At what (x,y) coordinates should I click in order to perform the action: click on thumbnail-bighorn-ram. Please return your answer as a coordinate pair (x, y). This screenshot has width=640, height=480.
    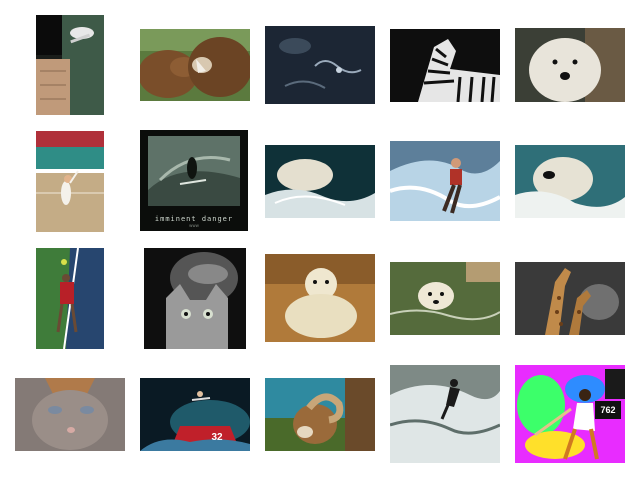
    Looking at the image, I should click on (320, 414).